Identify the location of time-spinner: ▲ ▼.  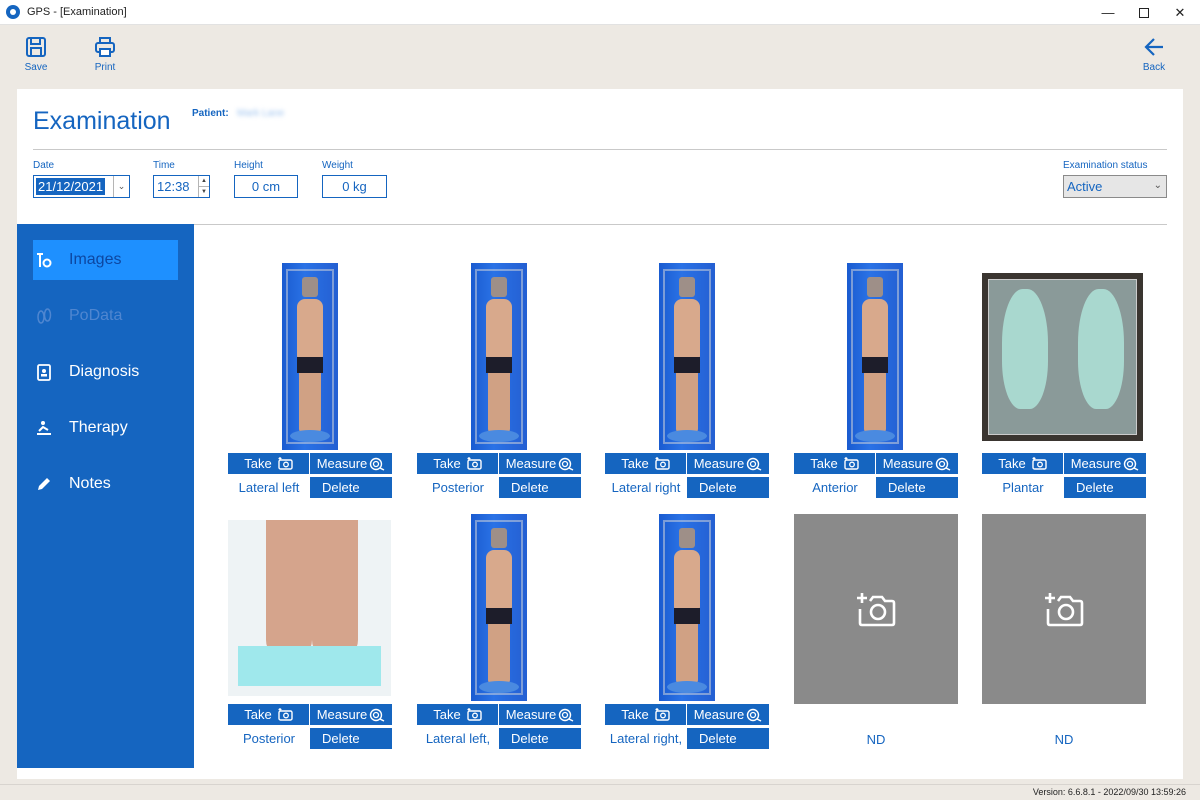
(203, 186).